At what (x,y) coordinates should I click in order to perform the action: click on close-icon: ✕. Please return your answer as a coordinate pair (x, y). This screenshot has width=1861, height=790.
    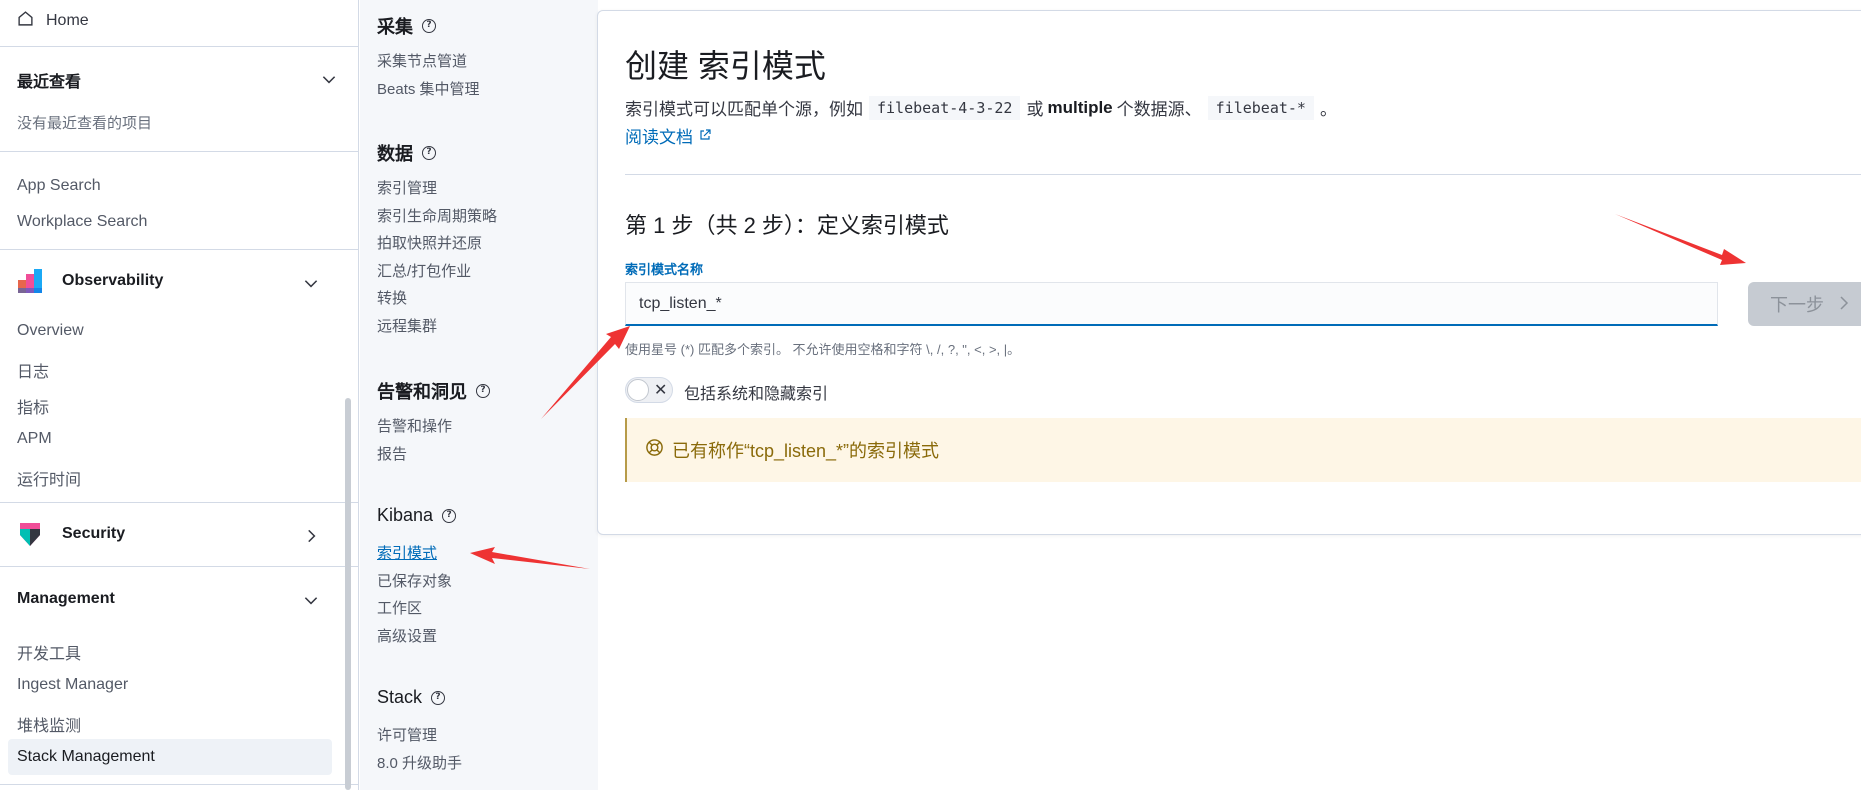
    Looking at the image, I should click on (661, 389).